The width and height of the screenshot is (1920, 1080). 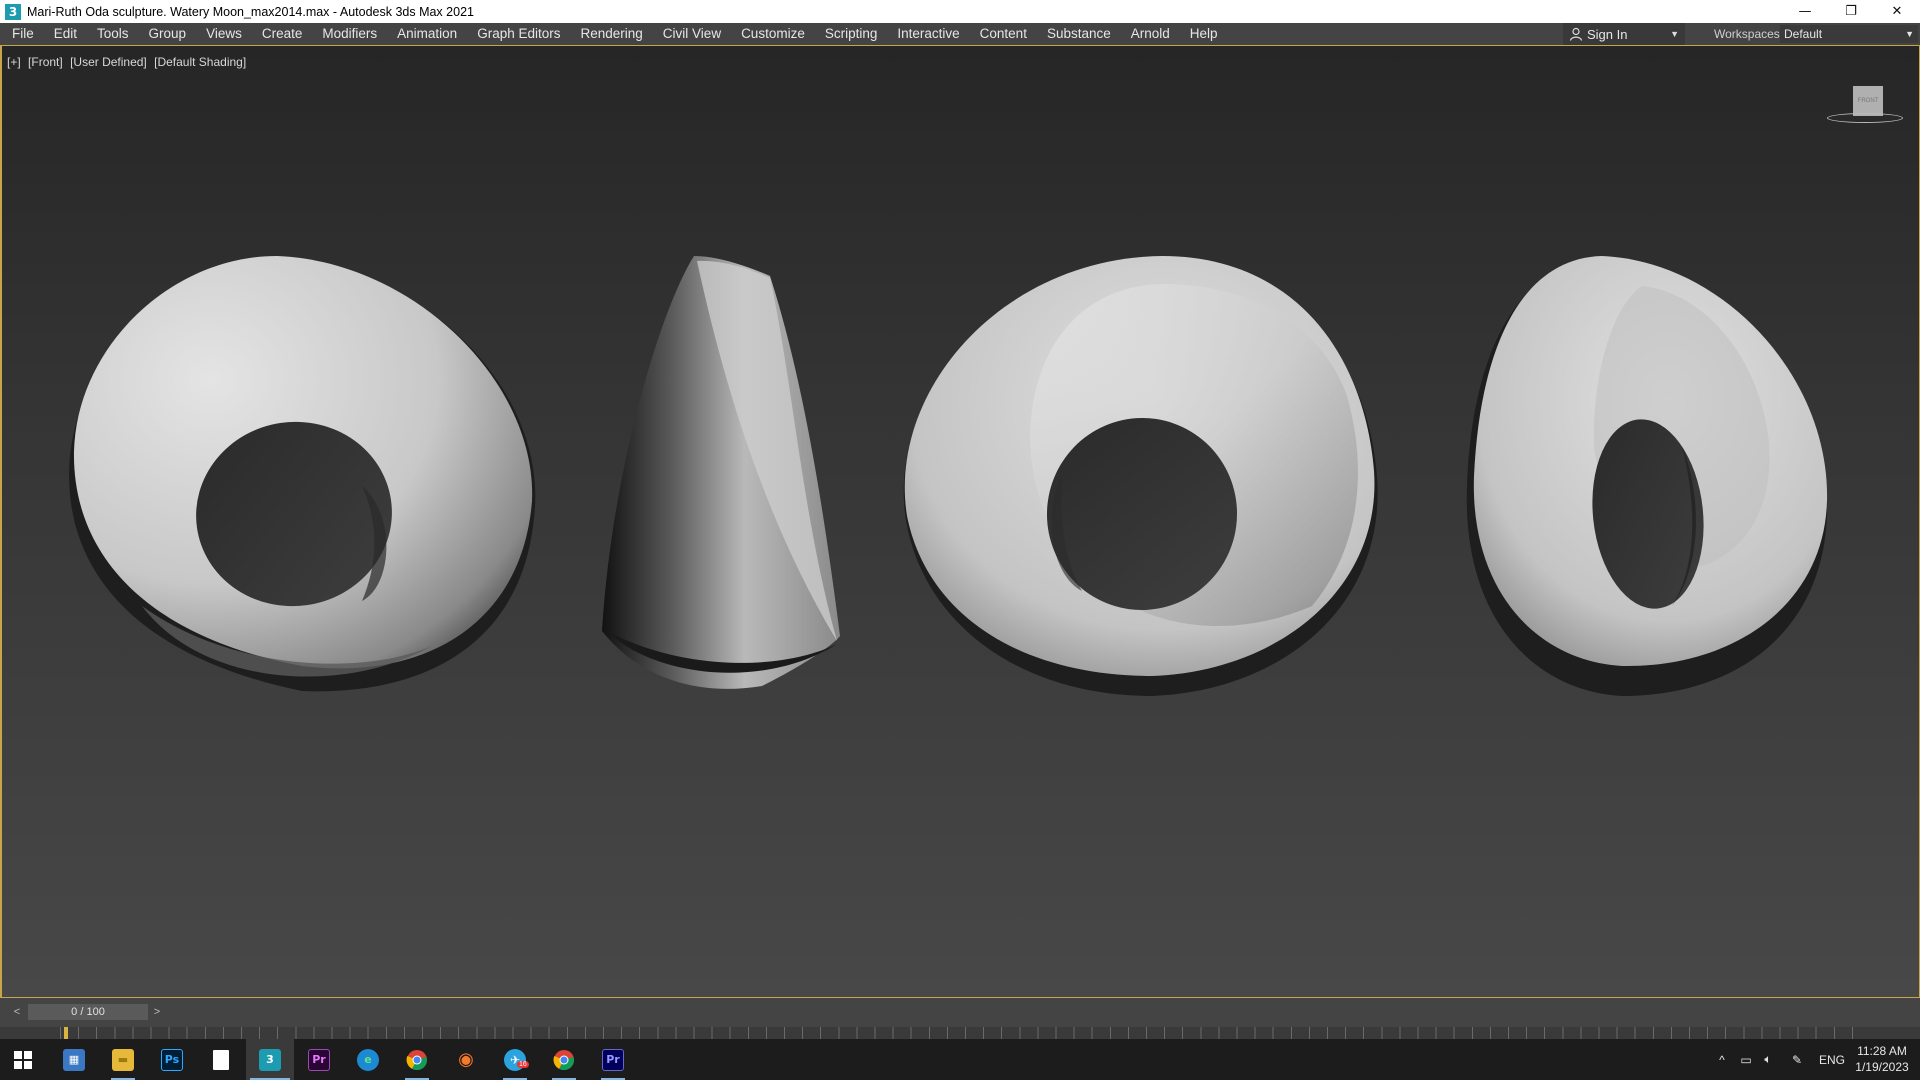 I want to click on taskbar-notepad, so click(x=221, y=1059).